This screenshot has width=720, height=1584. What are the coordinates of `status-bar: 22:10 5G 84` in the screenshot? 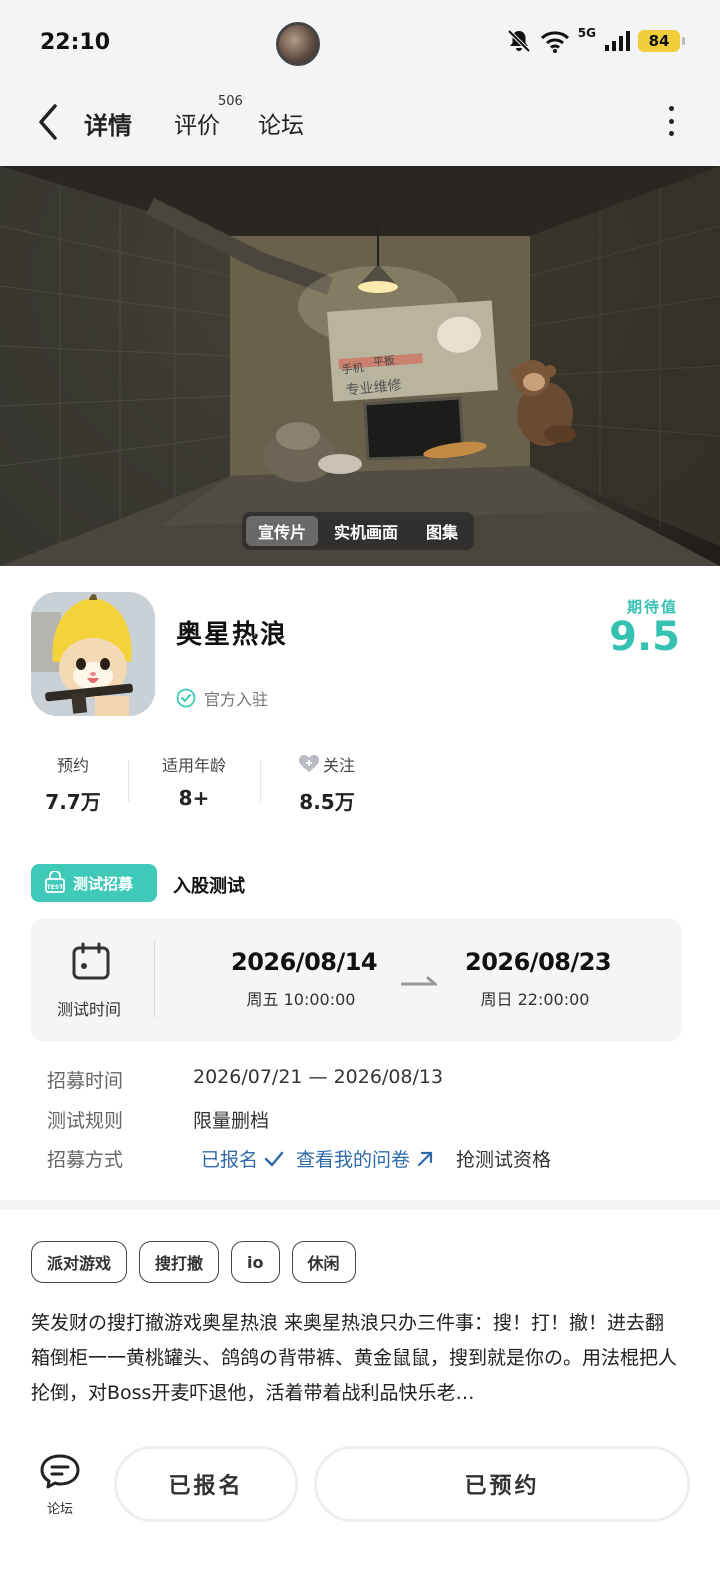 It's located at (360, 44).